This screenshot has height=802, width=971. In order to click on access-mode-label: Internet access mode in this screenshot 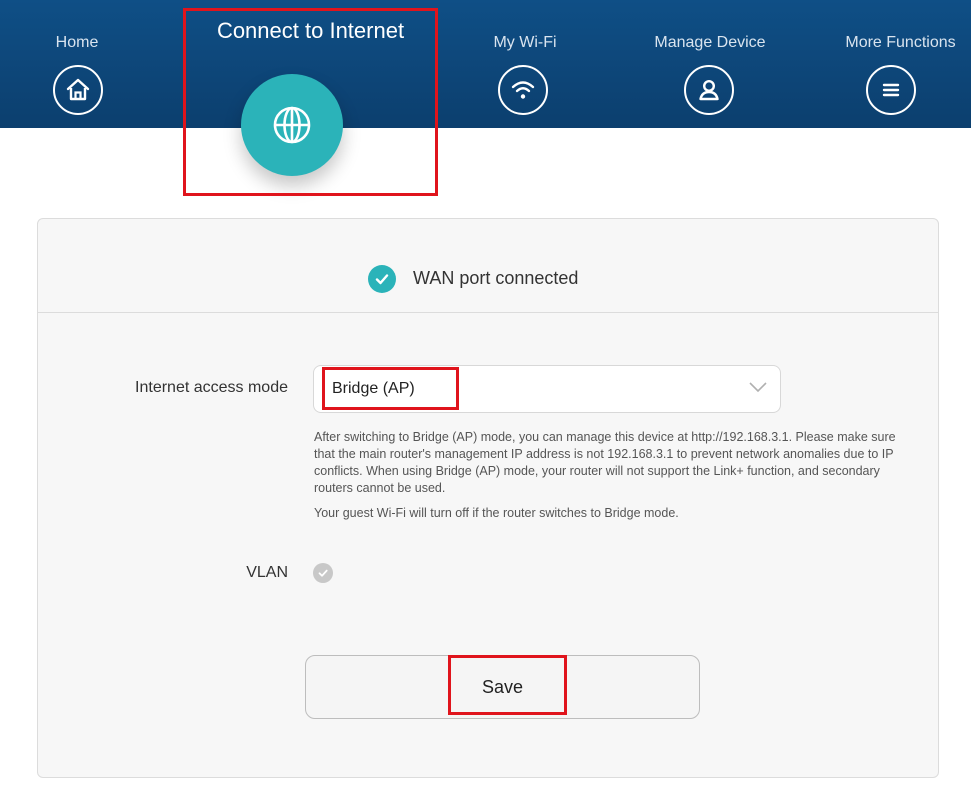, I will do `click(211, 387)`.